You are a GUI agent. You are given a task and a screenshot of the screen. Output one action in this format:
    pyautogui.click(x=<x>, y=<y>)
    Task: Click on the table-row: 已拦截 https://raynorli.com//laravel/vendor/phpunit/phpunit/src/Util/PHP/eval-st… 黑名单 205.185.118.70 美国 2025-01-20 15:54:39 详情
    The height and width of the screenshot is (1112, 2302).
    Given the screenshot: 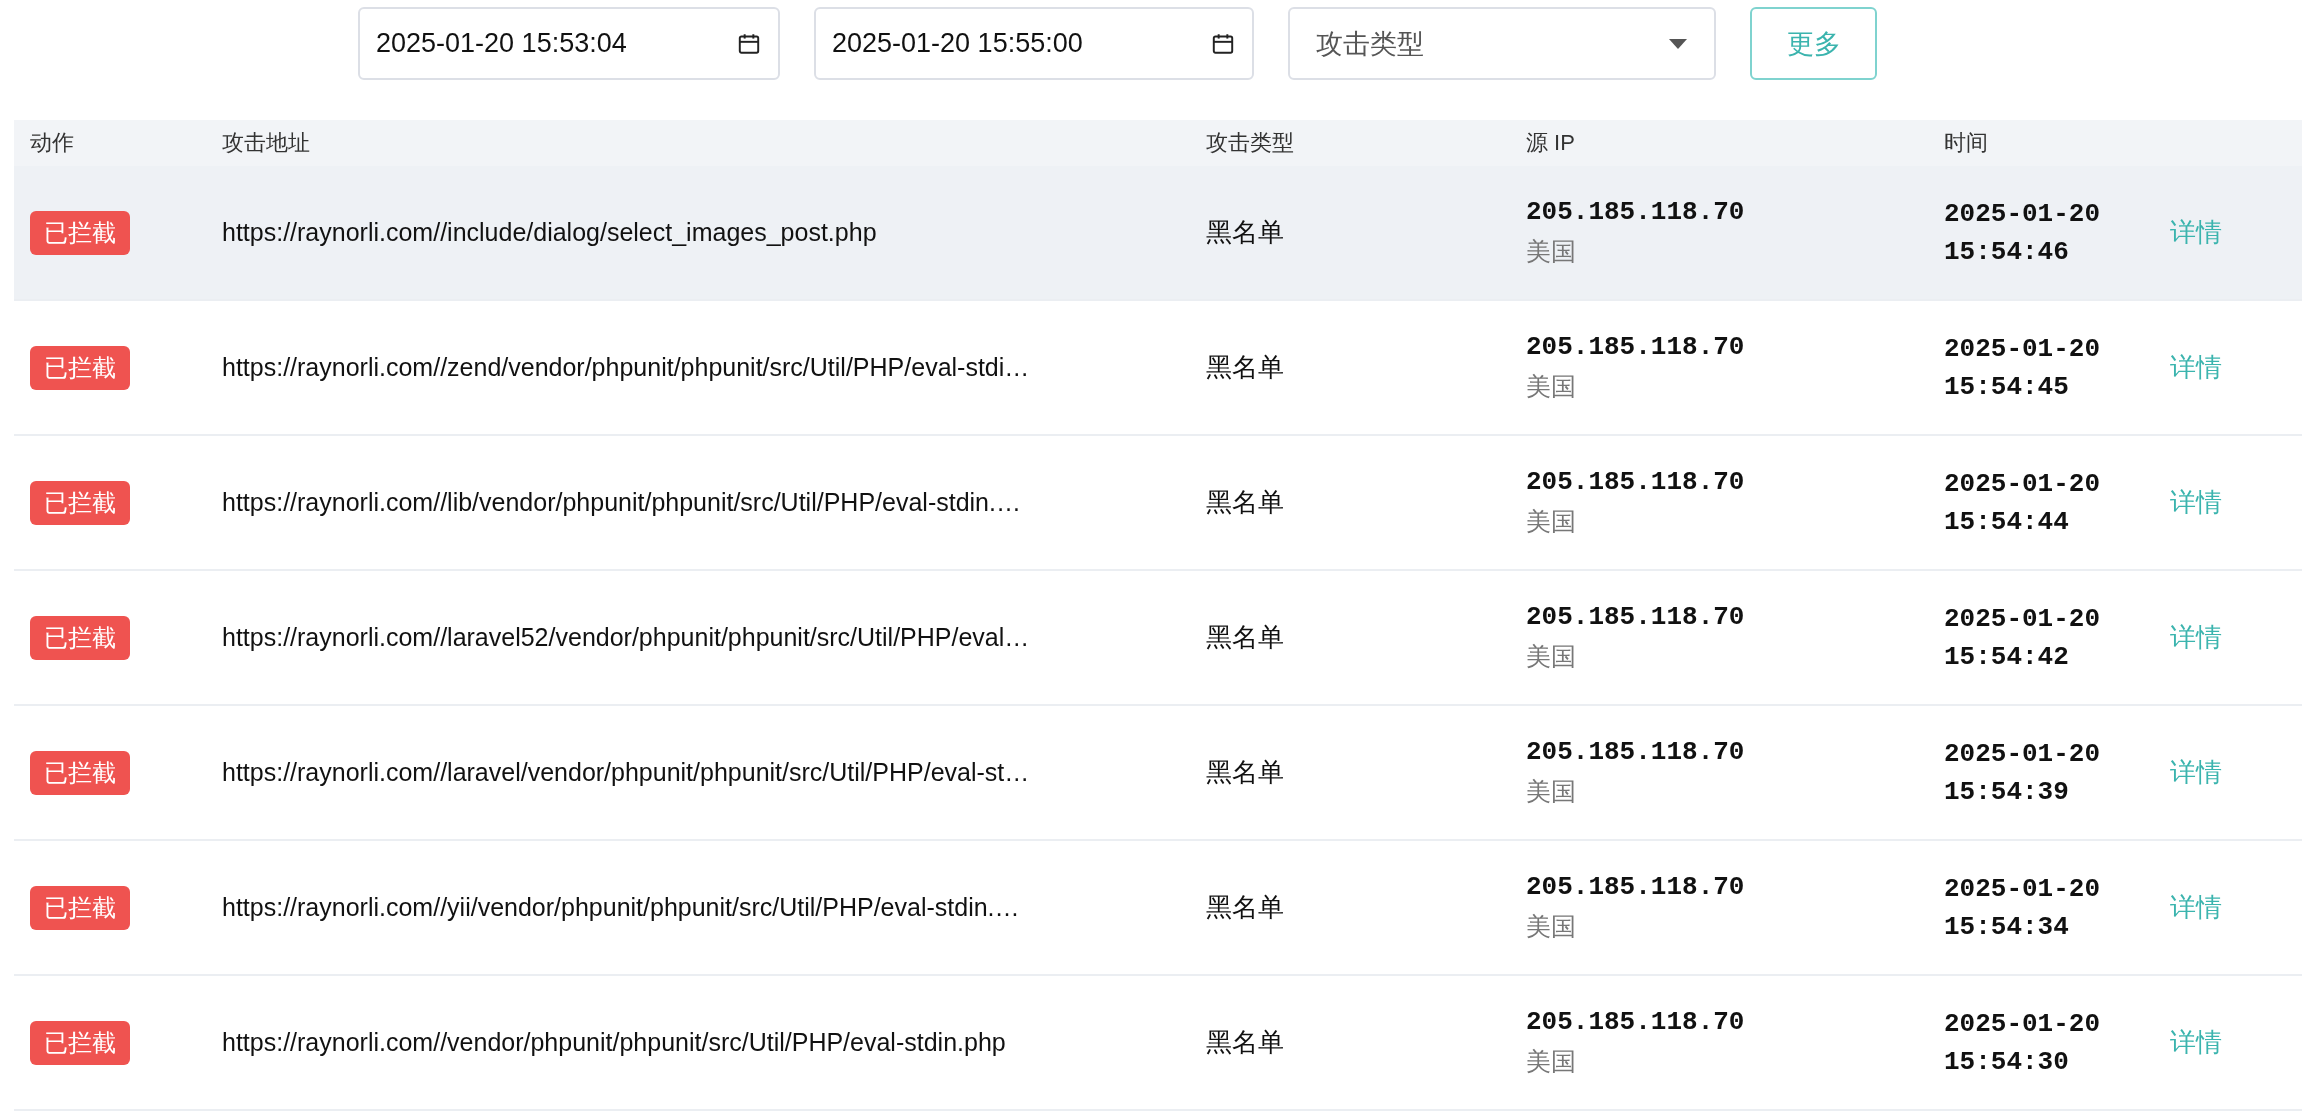 What is the action you would take?
    pyautogui.click(x=1158, y=773)
    